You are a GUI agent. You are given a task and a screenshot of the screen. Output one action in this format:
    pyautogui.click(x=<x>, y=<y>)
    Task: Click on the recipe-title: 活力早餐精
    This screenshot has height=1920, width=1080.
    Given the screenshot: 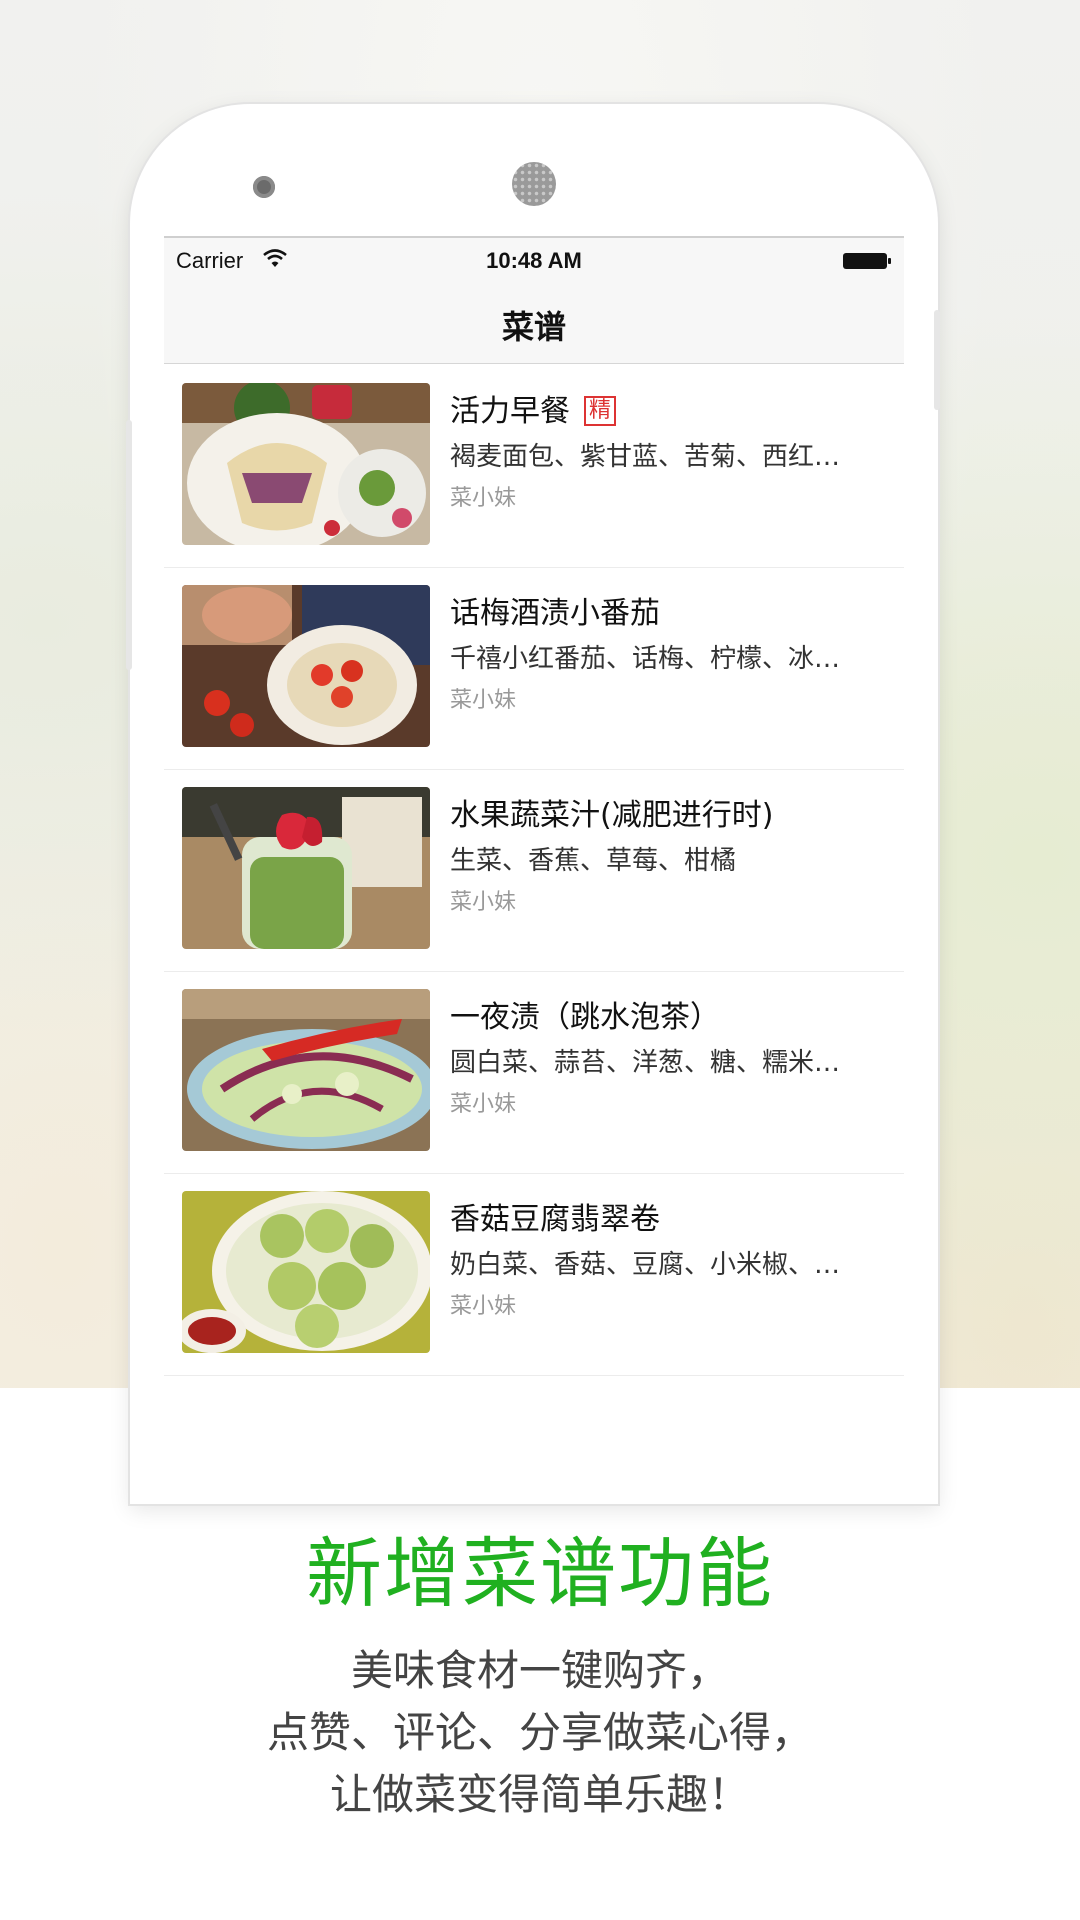 What is the action you would take?
    pyautogui.click(x=533, y=408)
    